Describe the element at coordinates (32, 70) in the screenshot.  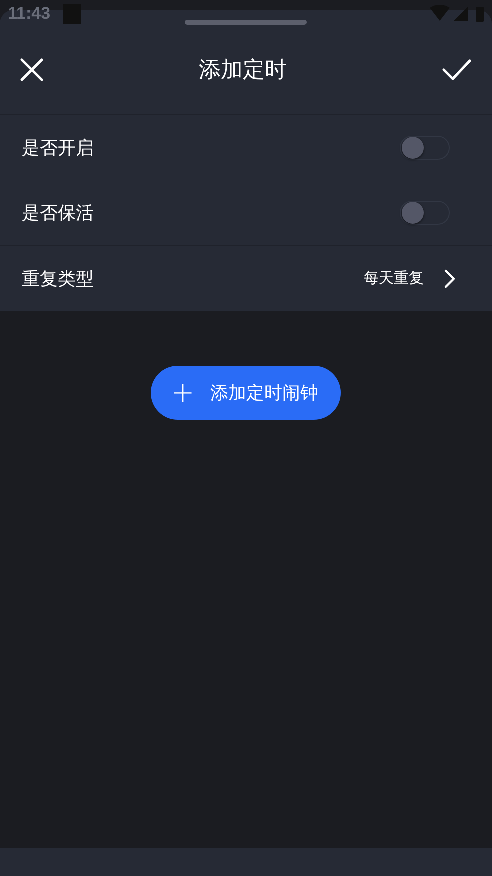
I see `close-button` at that location.